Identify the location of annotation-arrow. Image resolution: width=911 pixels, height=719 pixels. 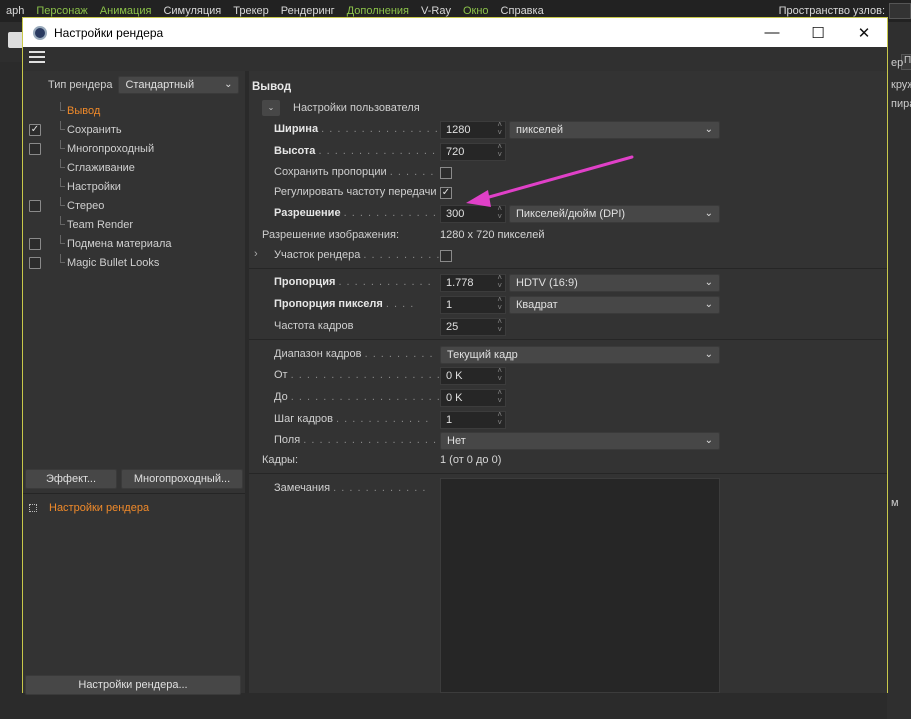
(550, 181).